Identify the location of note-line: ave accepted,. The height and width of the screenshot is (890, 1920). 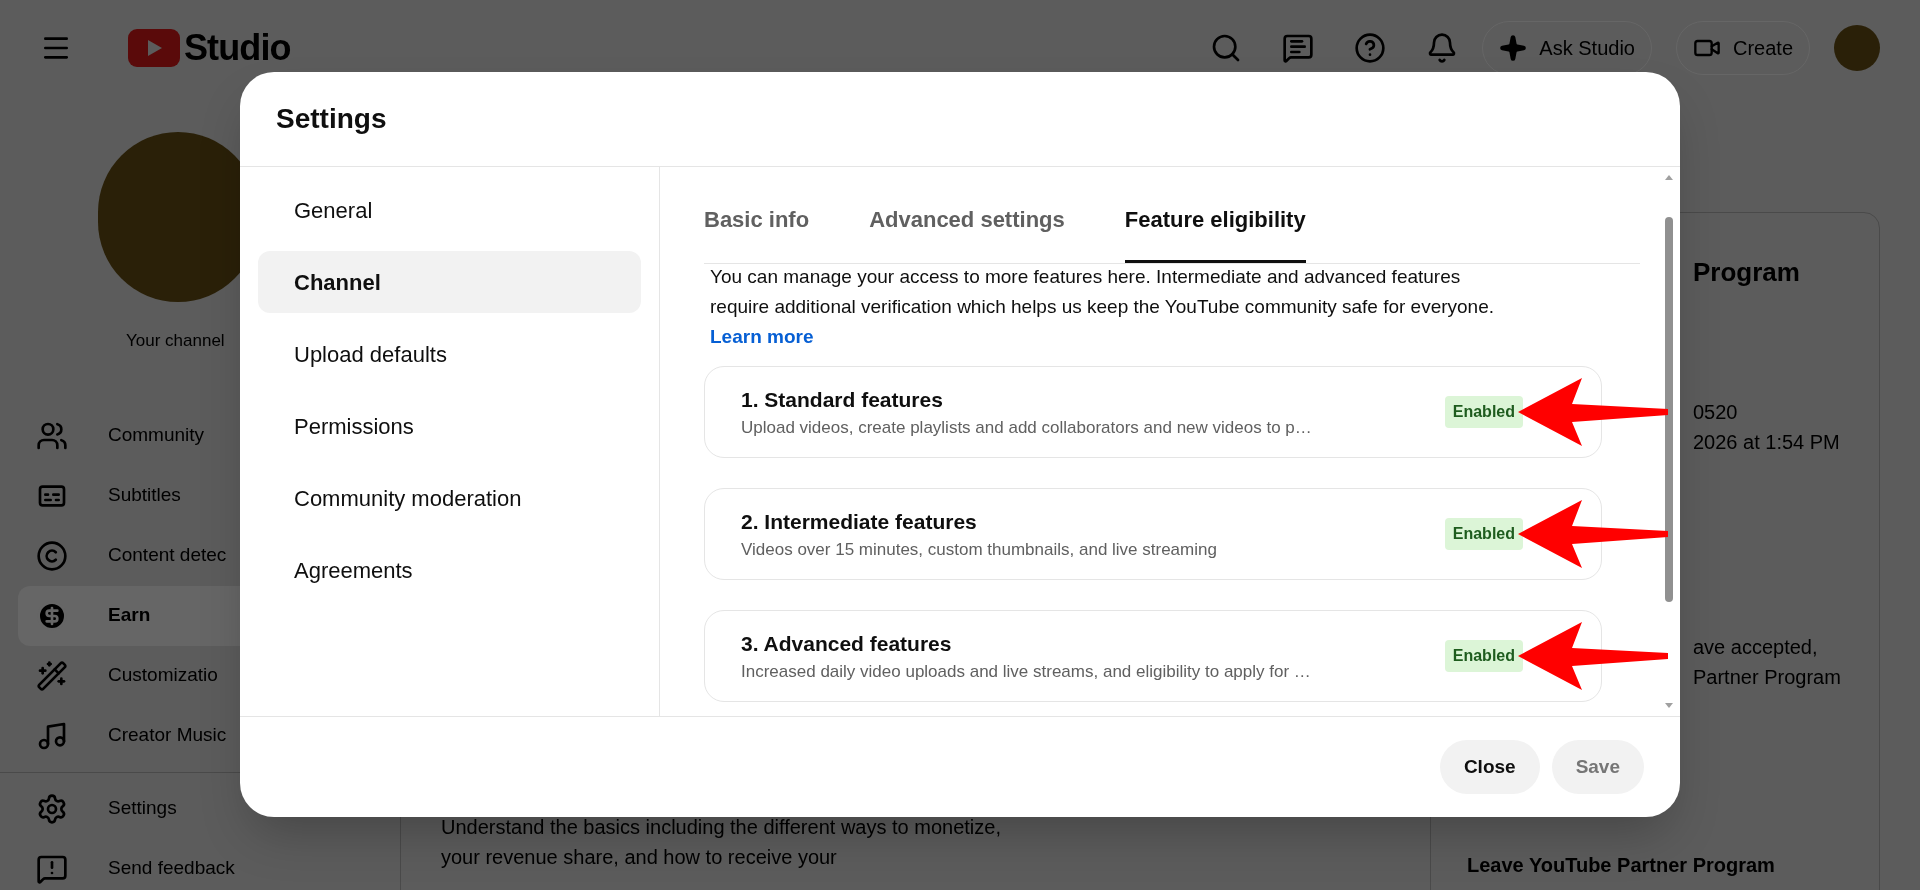
(1756, 647).